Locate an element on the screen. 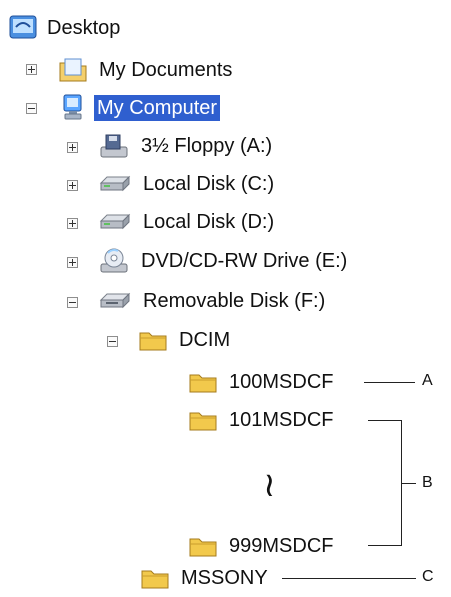 This screenshot has width=451, height=597. omission-mark: ≀ is located at coordinates (269, 485).